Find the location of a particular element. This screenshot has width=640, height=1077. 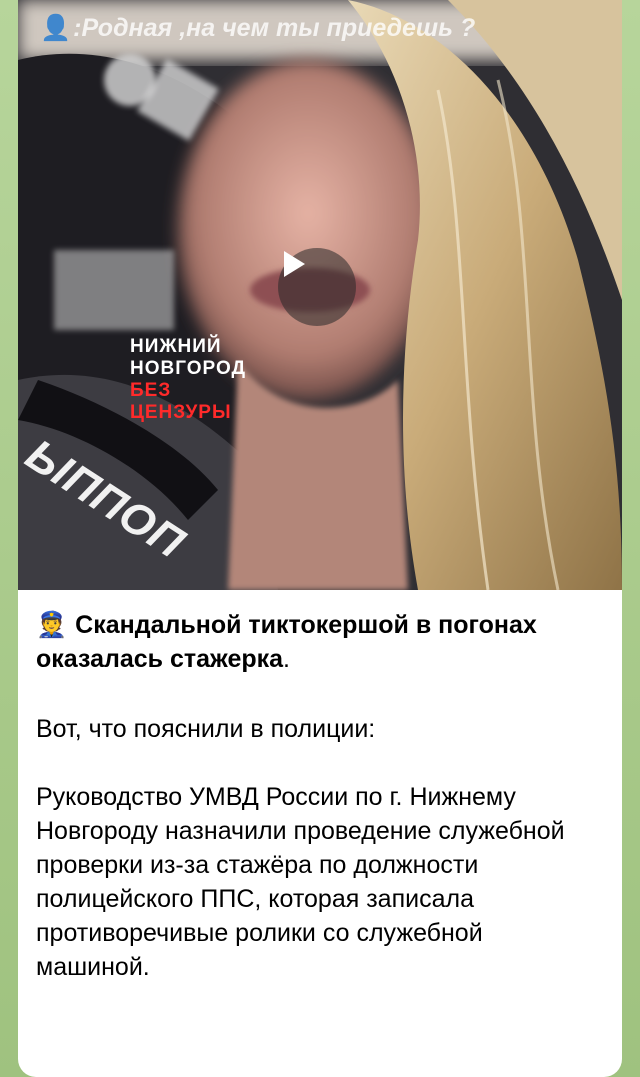

video-overlay-caption: 👤:Родная ,на чем ты приедешь ? is located at coordinates (257, 28).